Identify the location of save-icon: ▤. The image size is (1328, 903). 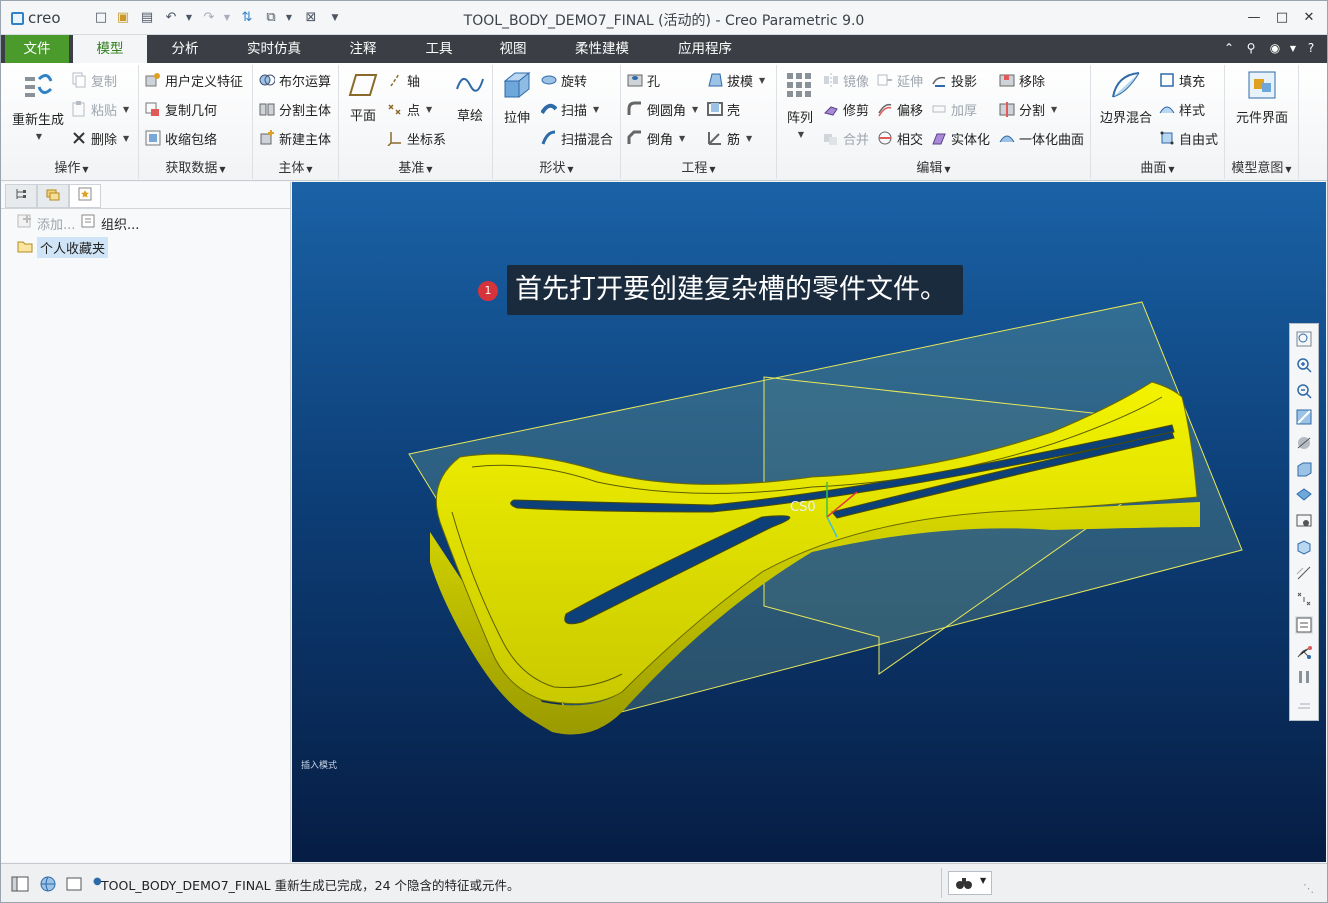
(147, 18).